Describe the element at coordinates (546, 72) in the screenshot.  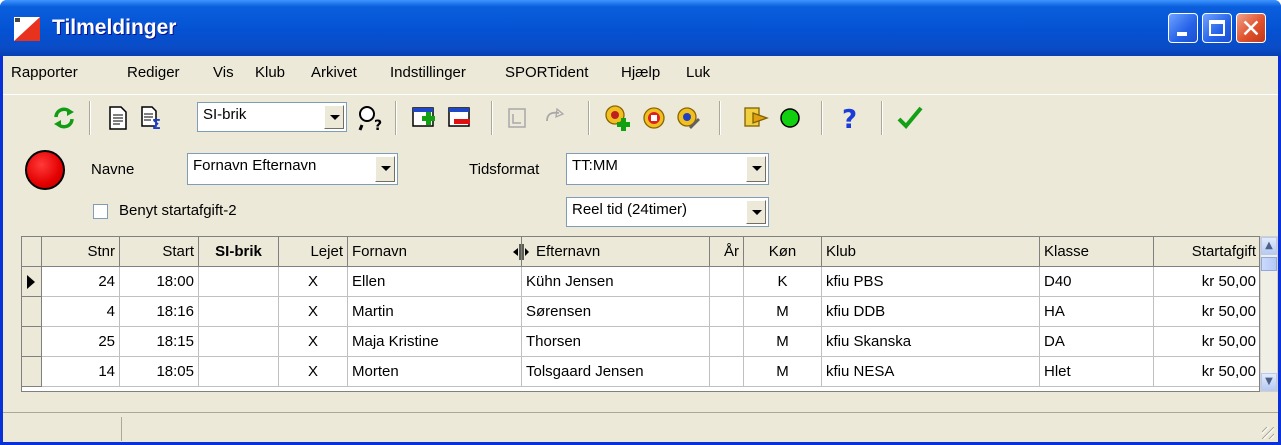
I see `menu-sportident: SPORTident` at that location.